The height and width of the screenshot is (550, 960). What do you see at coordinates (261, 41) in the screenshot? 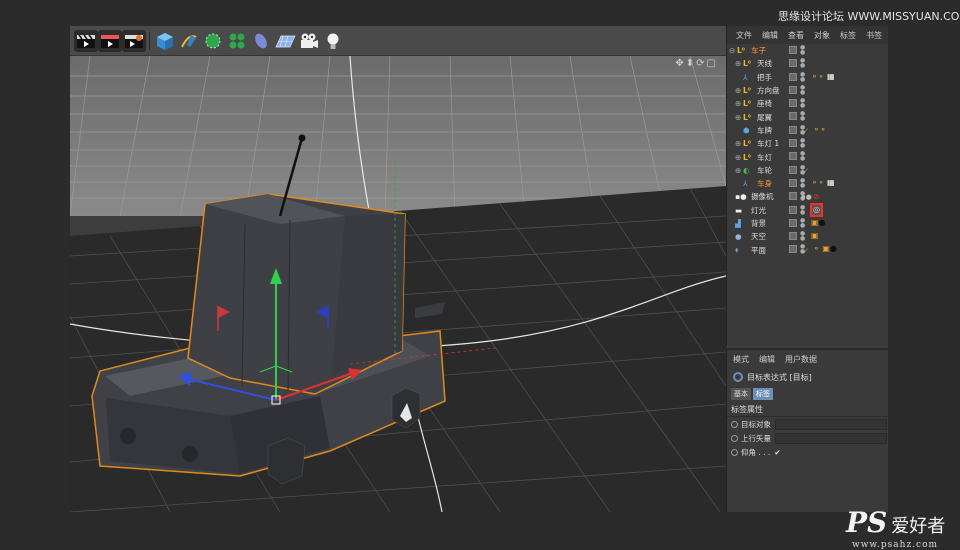
I see `deformer-icon` at bounding box center [261, 41].